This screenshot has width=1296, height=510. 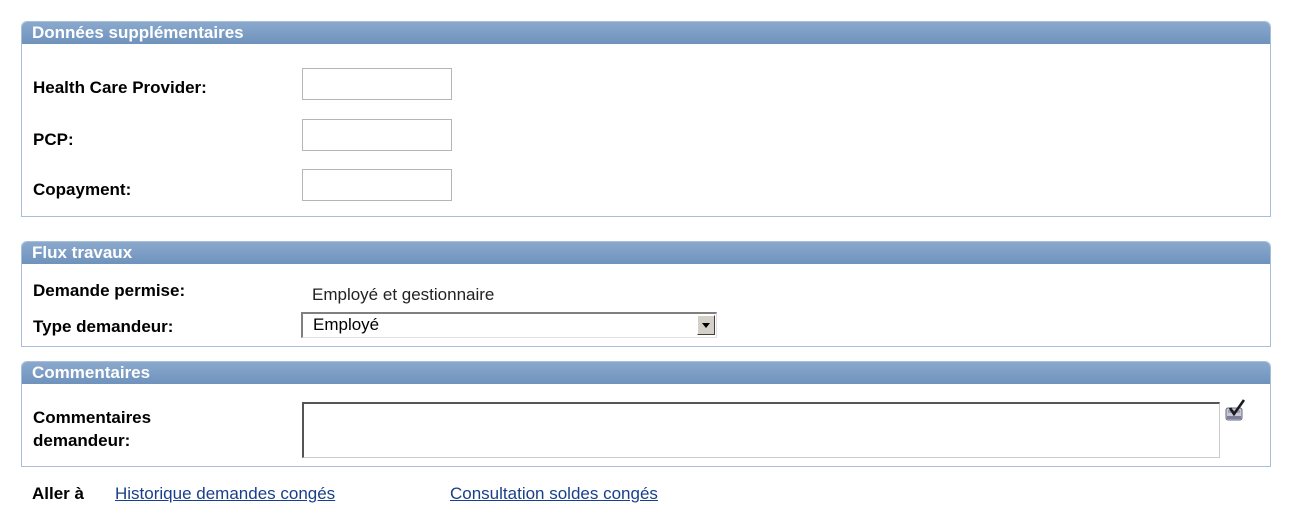 I want to click on requester-type-selected: Employé, so click(x=346, y=324).